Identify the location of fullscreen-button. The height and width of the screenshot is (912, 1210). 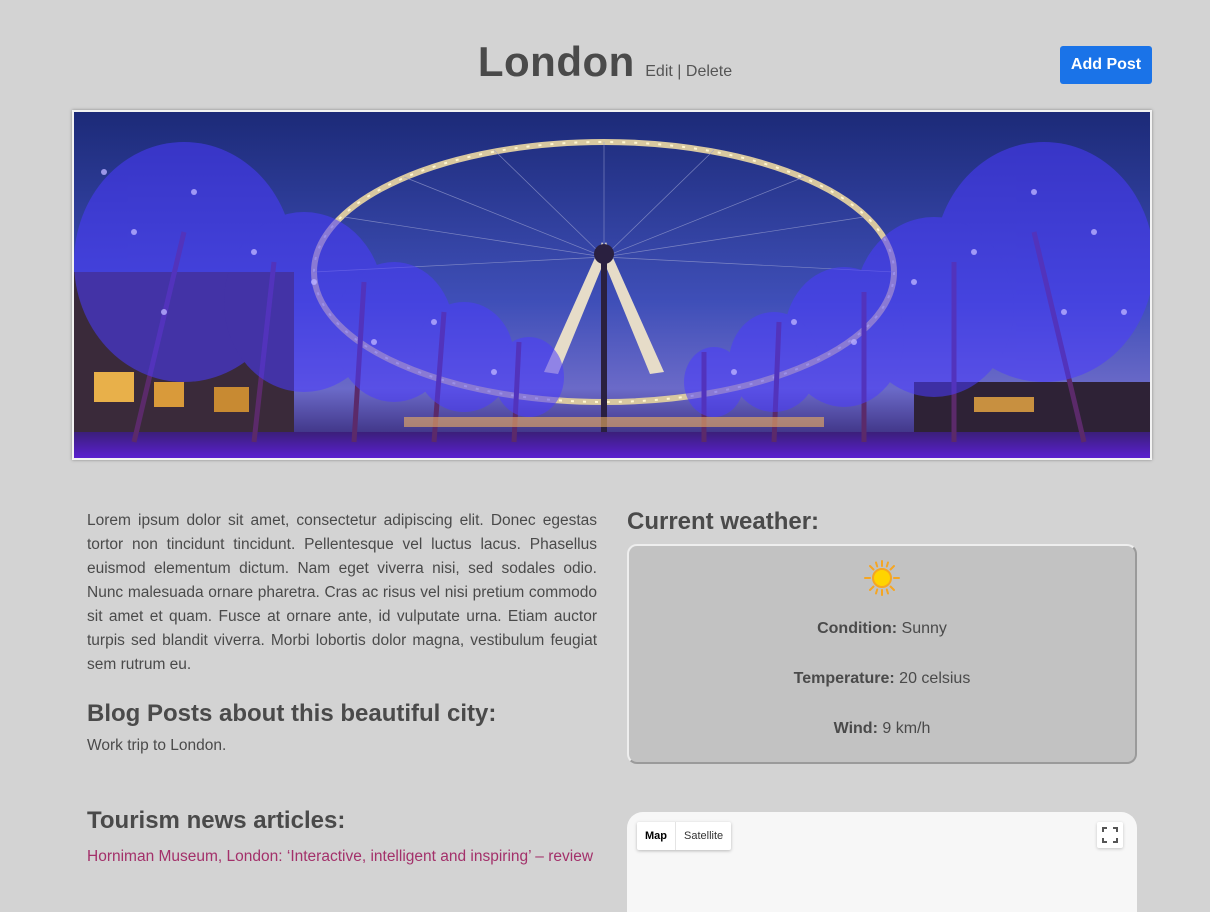
(1110, 835).